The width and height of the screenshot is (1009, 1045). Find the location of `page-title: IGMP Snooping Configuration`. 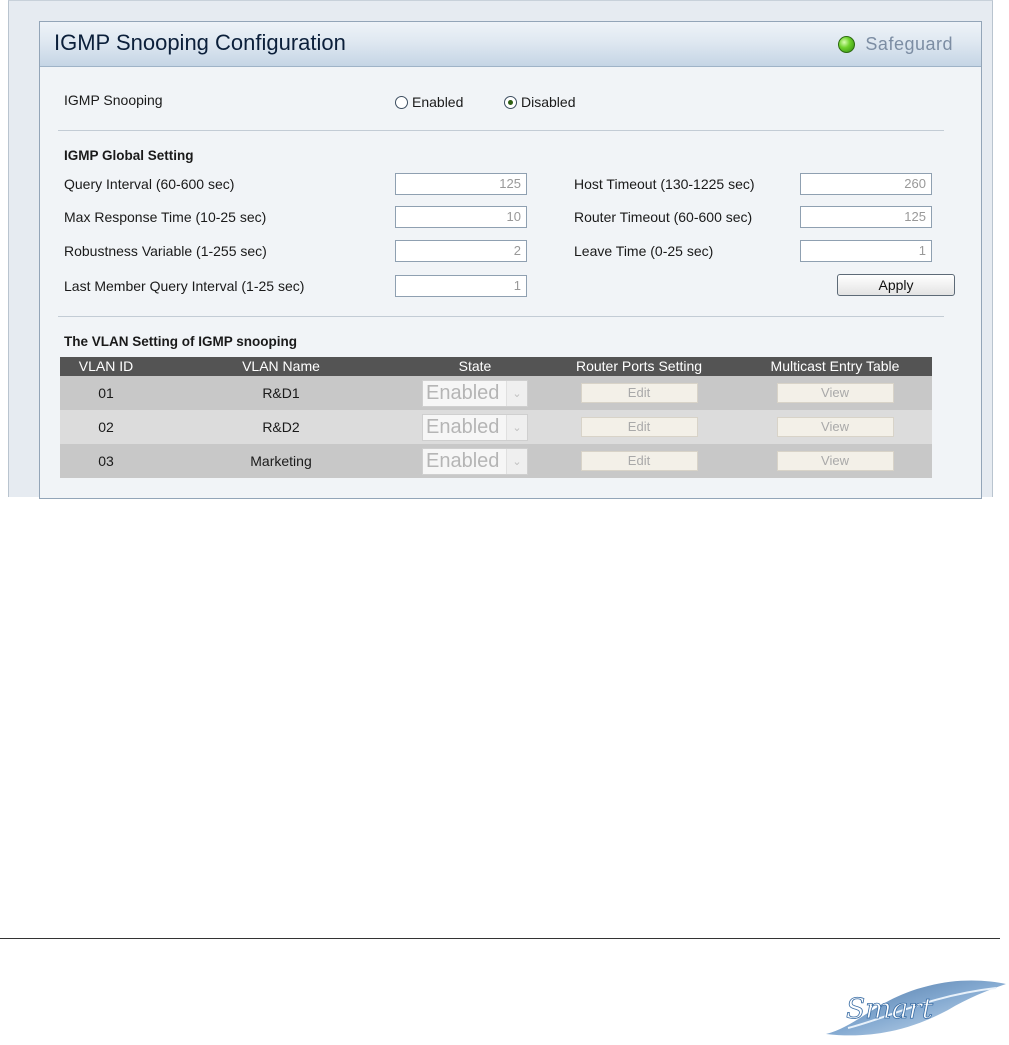

page-title: IGMP Snooping Configuration is located at coordinates (200, 42).